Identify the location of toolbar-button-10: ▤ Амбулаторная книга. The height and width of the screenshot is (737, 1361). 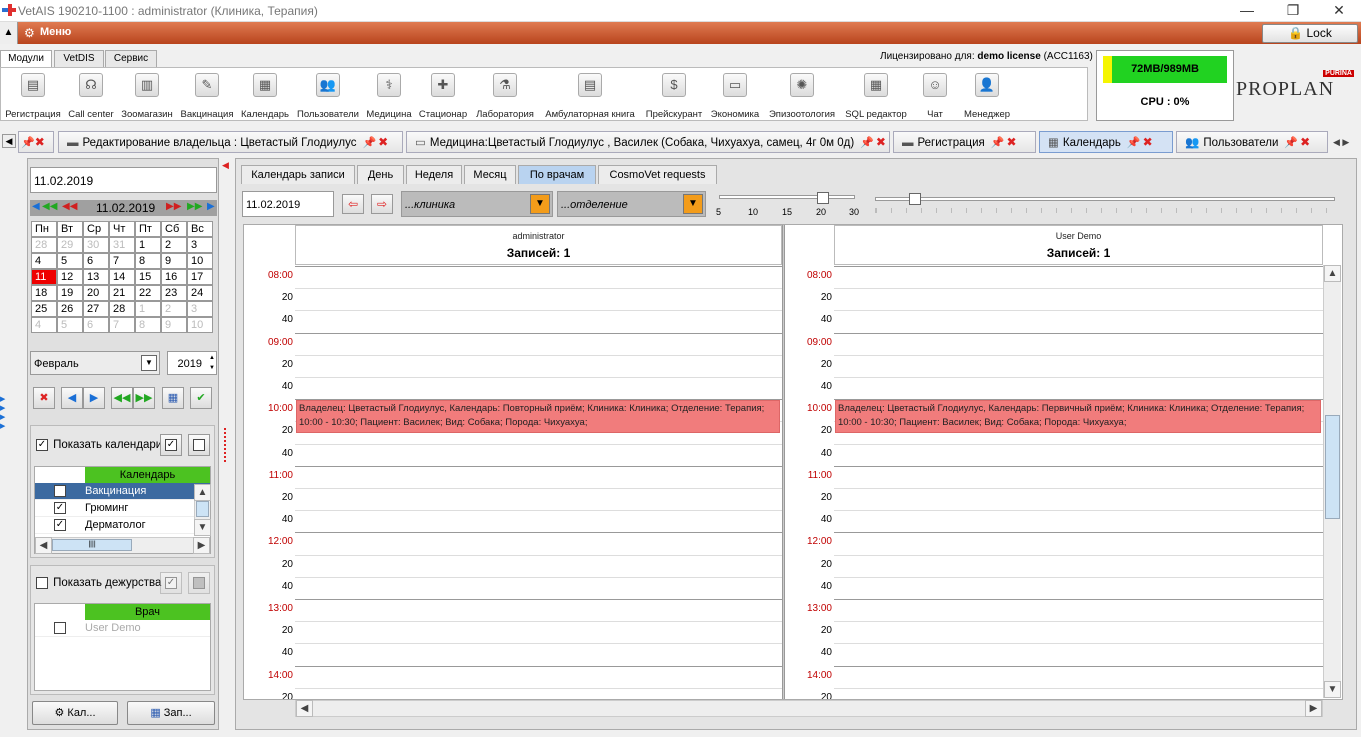
(590, 96).